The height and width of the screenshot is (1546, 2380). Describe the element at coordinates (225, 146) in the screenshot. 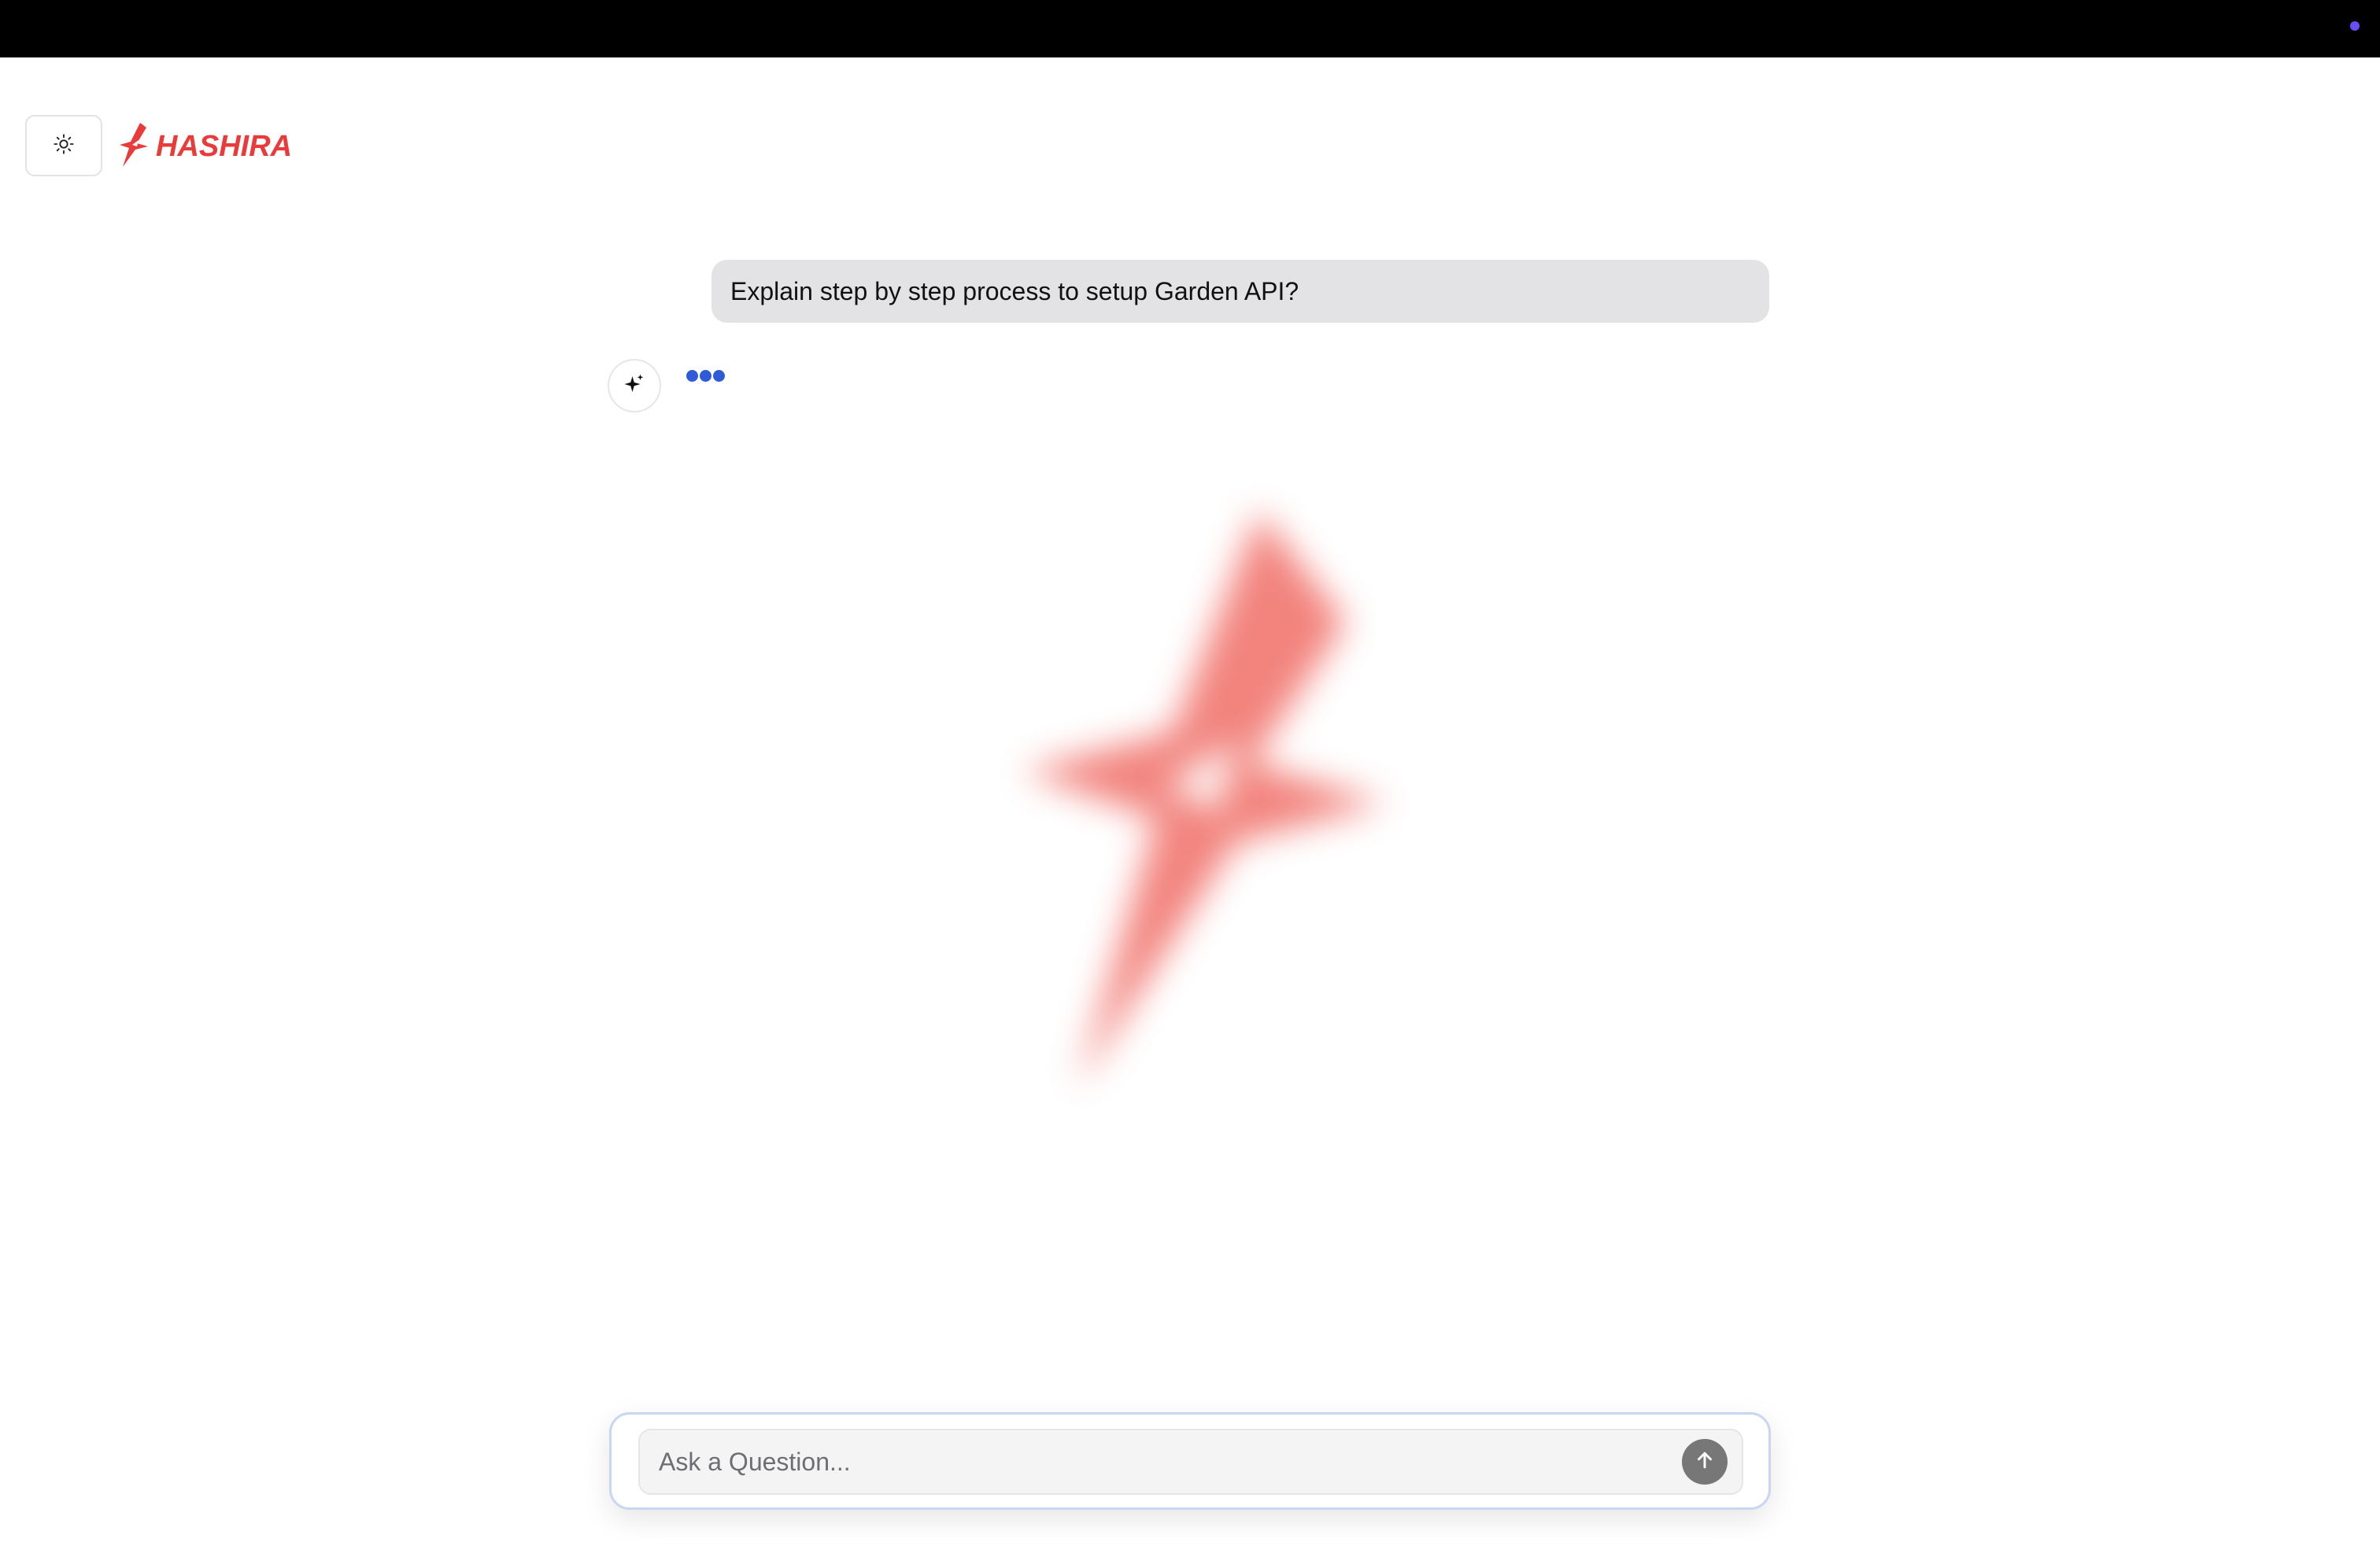

I see `logo-text: HASHIRA` at that location.